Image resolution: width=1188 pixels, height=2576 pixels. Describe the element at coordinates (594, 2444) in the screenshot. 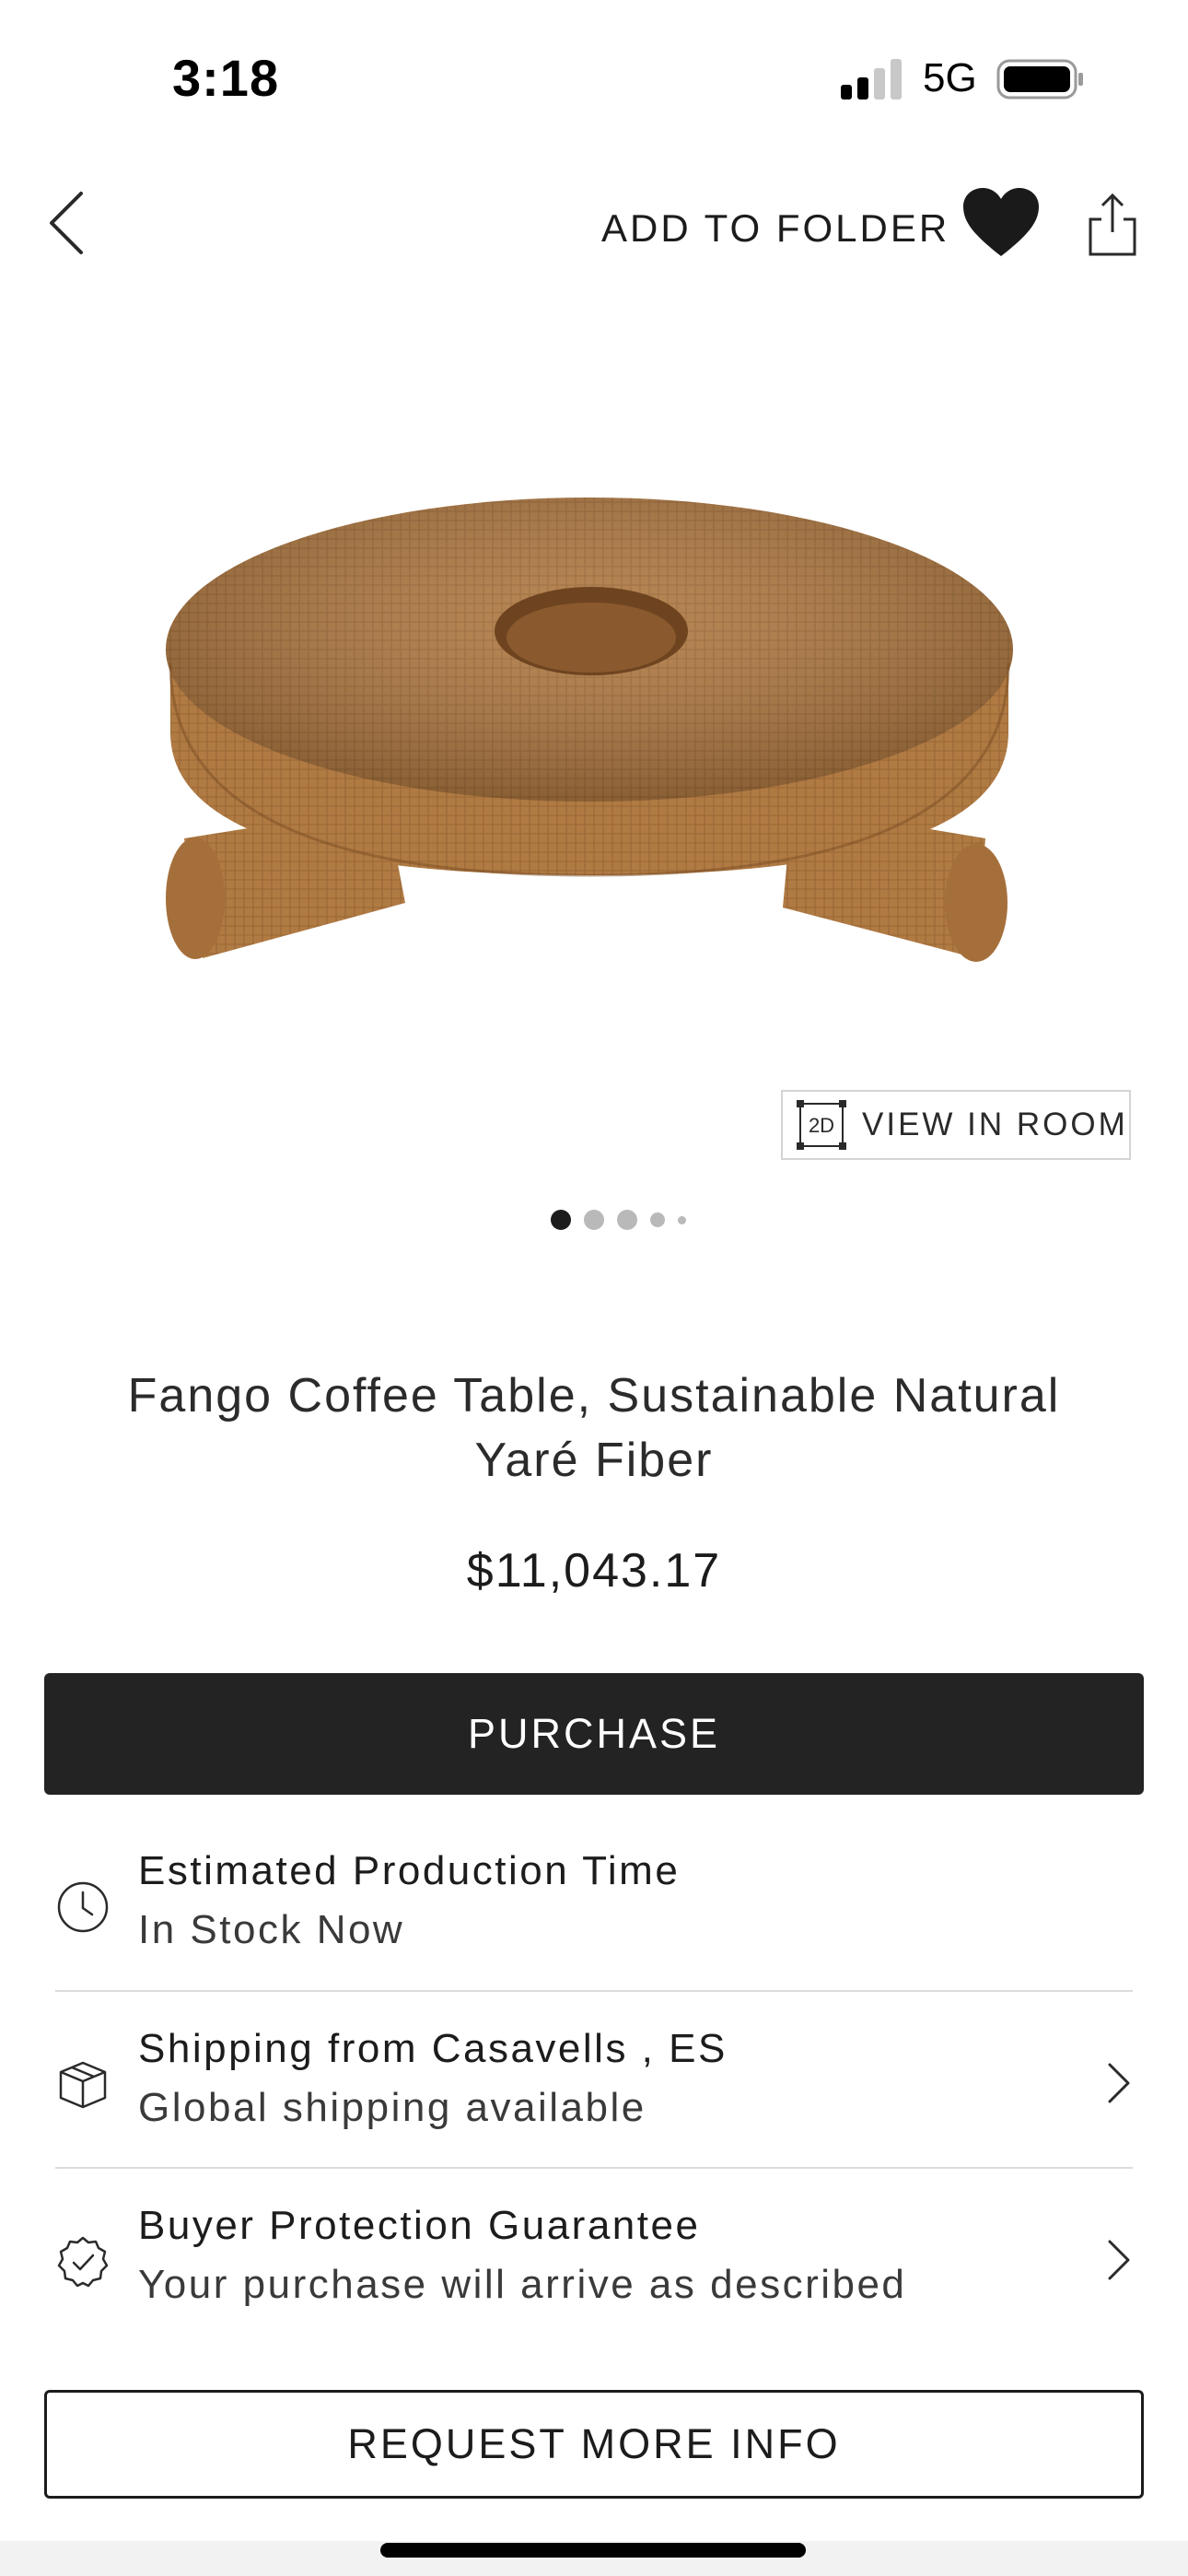

I see `request-more-info-button: REQUEST MORE INFO` at that location.